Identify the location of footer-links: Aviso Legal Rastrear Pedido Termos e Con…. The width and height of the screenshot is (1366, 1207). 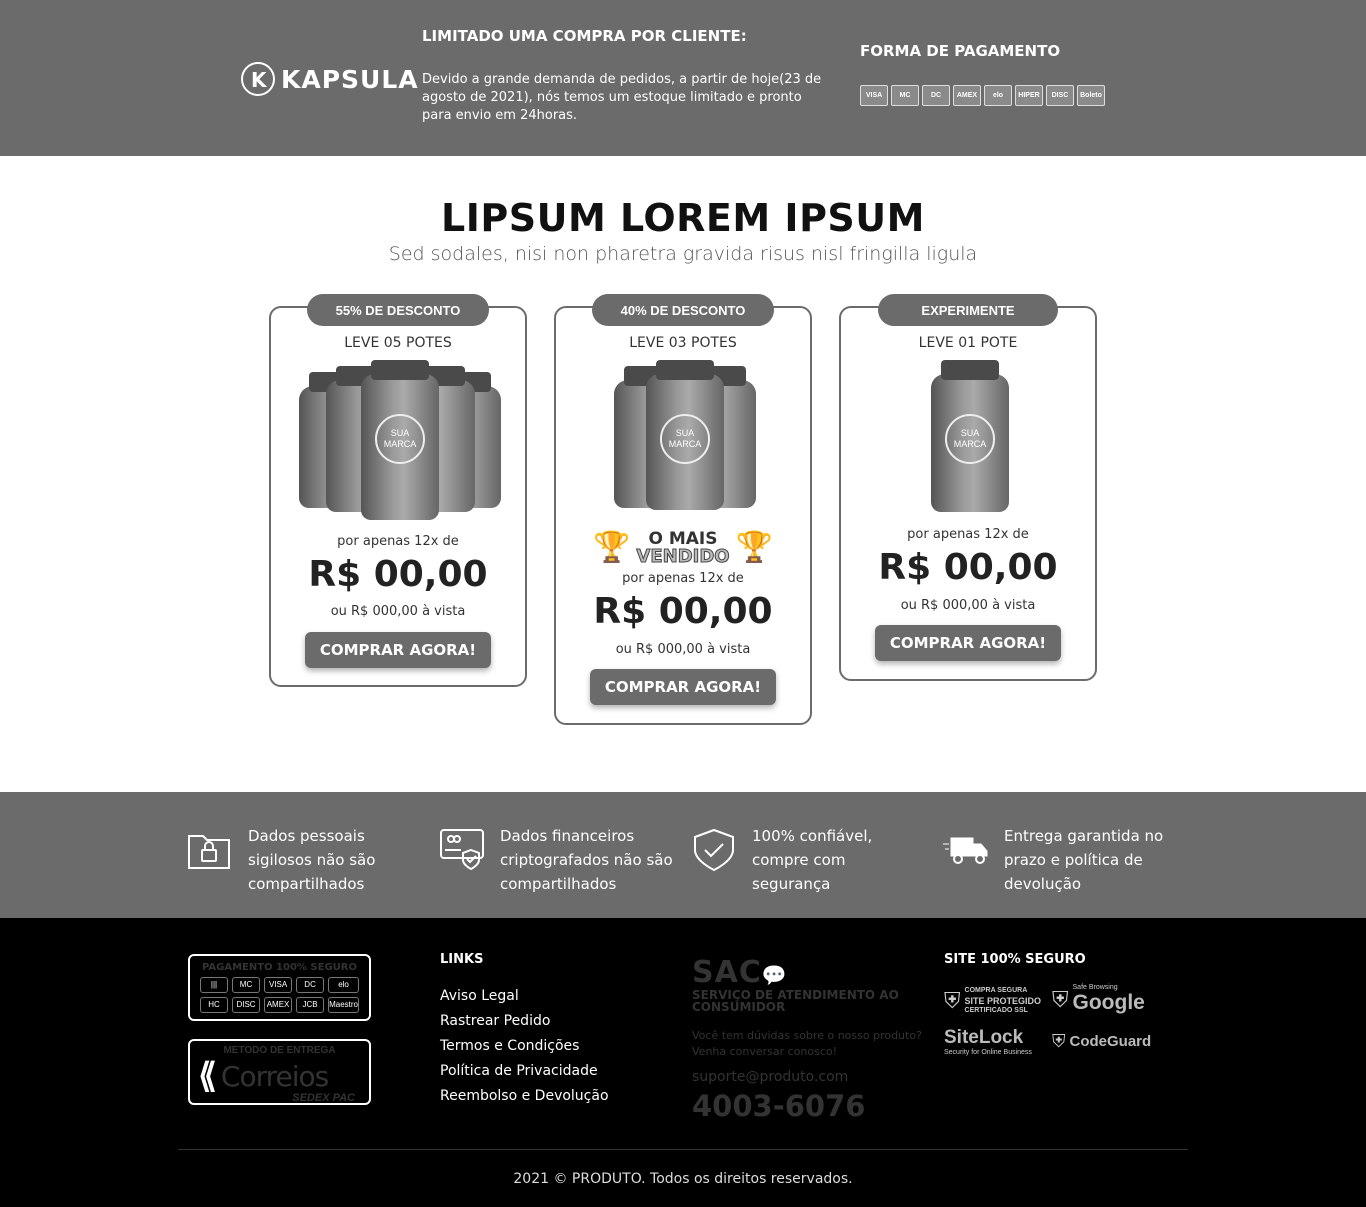
(524, 1050).